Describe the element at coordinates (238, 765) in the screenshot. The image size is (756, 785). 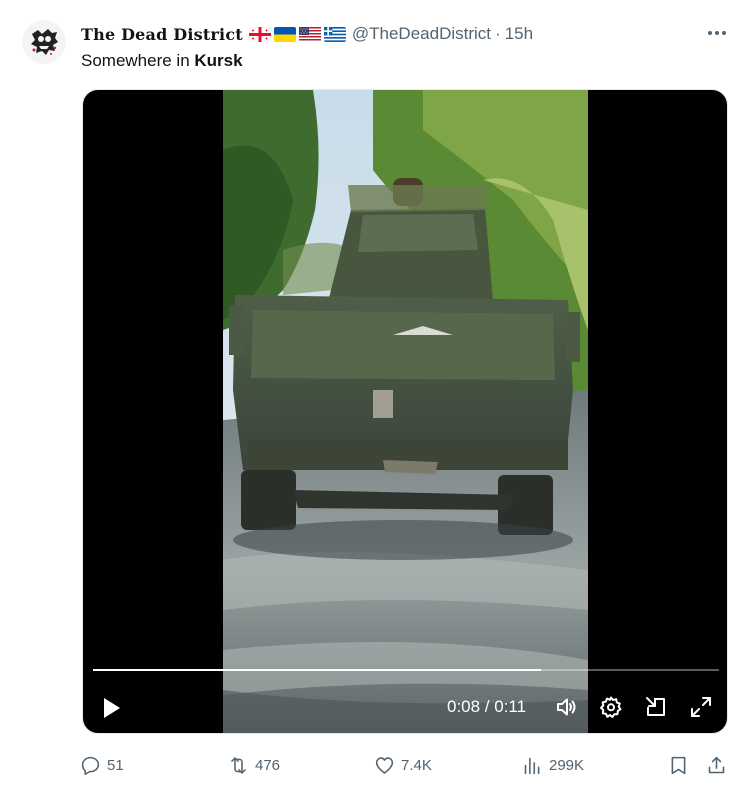
I see `repost-icon` at that location.